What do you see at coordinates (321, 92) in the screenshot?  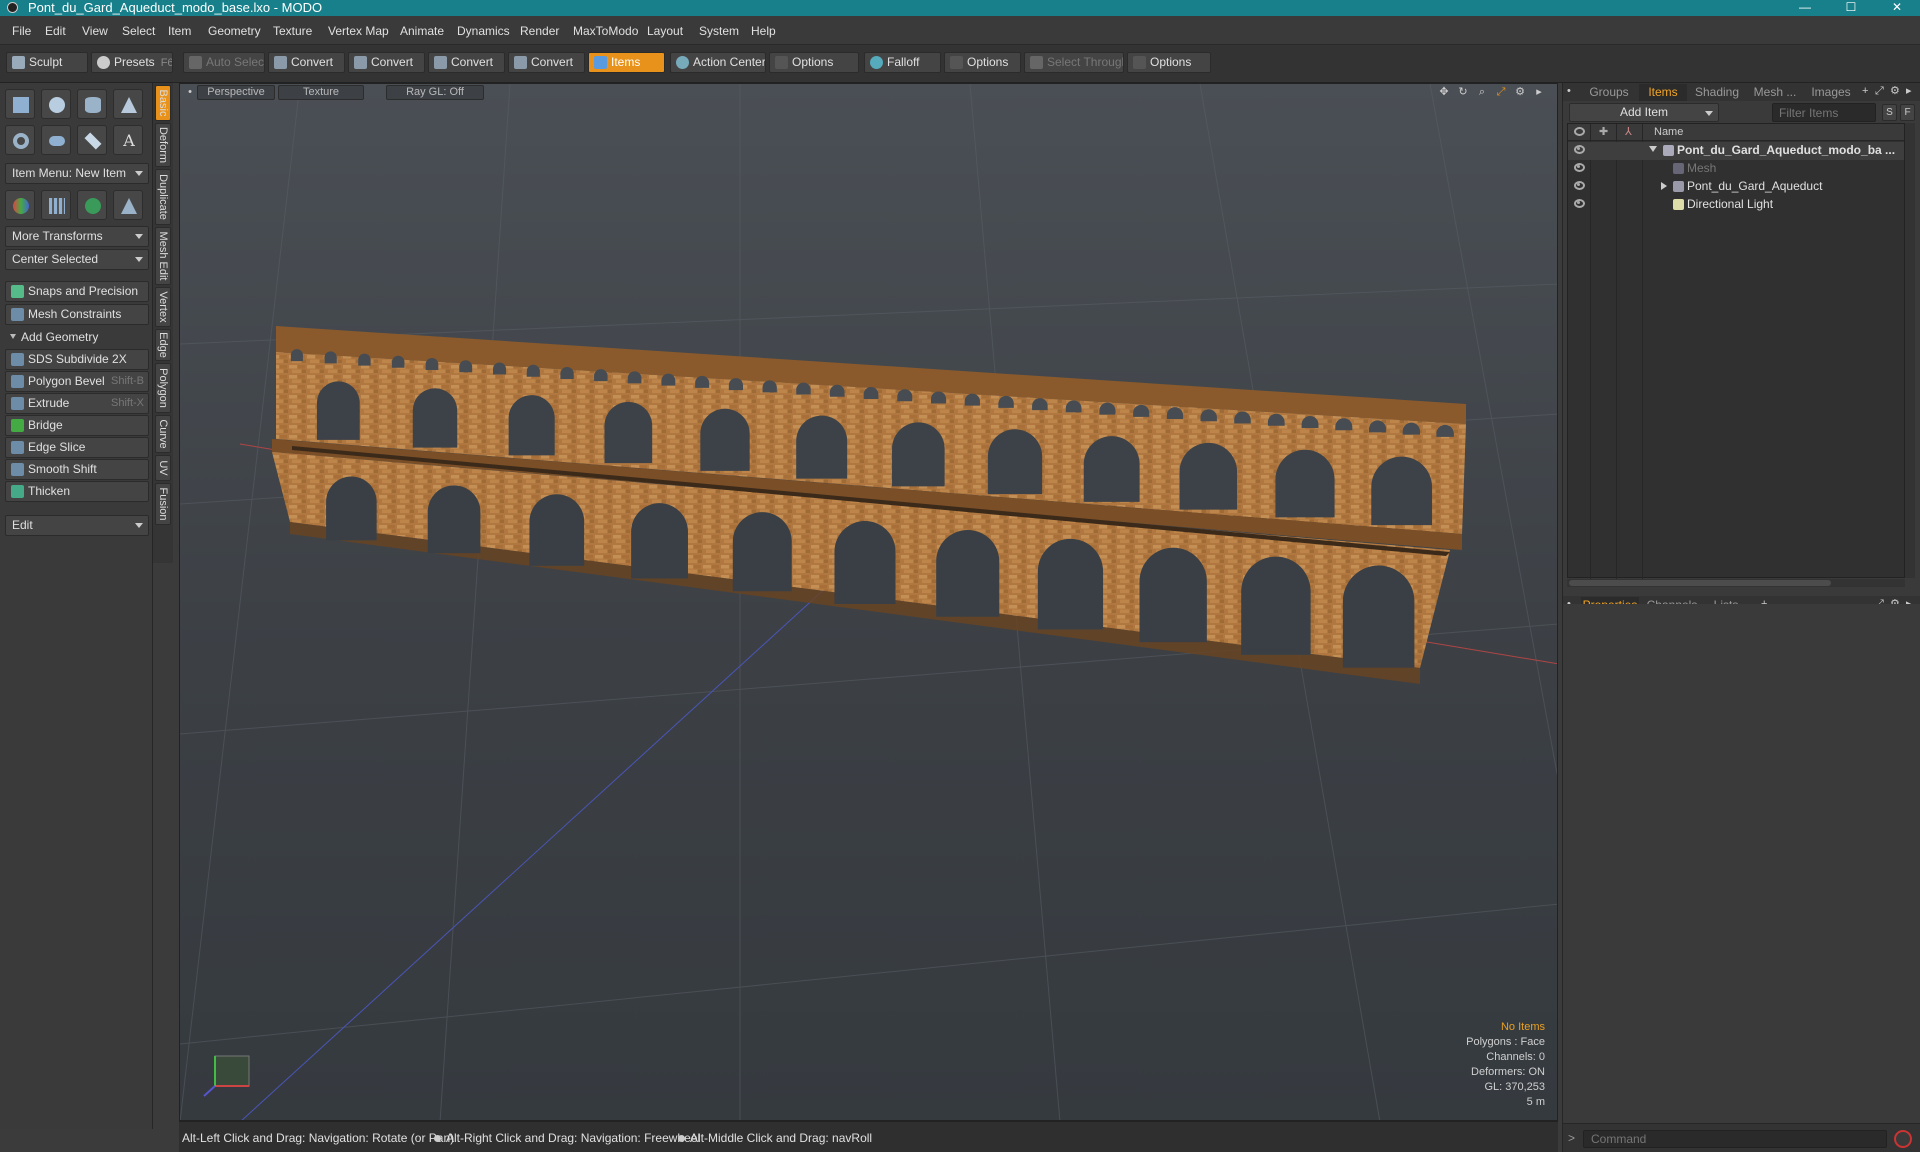 I see `shading-dropdown: Texture` at bounding box center [321, 92].